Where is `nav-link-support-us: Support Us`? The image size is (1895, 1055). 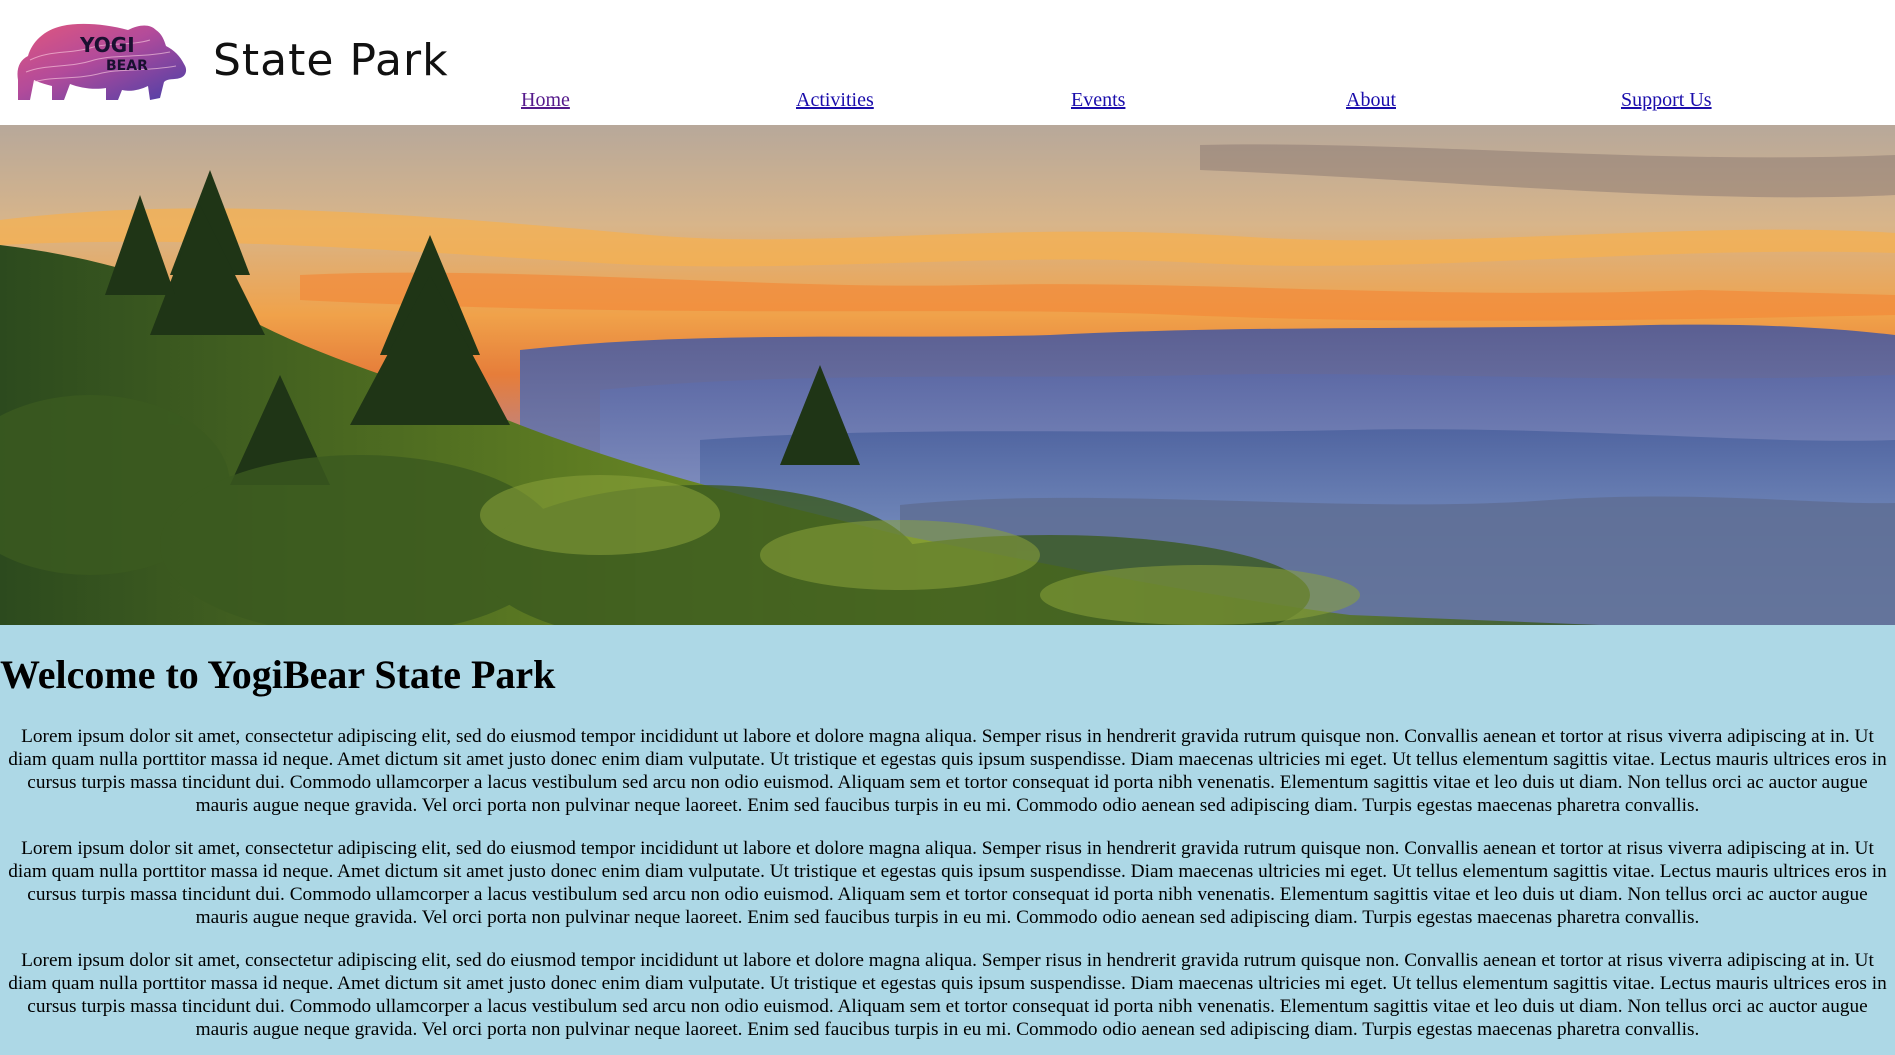
nav-link-support-us: Support Us is located at coordinates (1666, 100).